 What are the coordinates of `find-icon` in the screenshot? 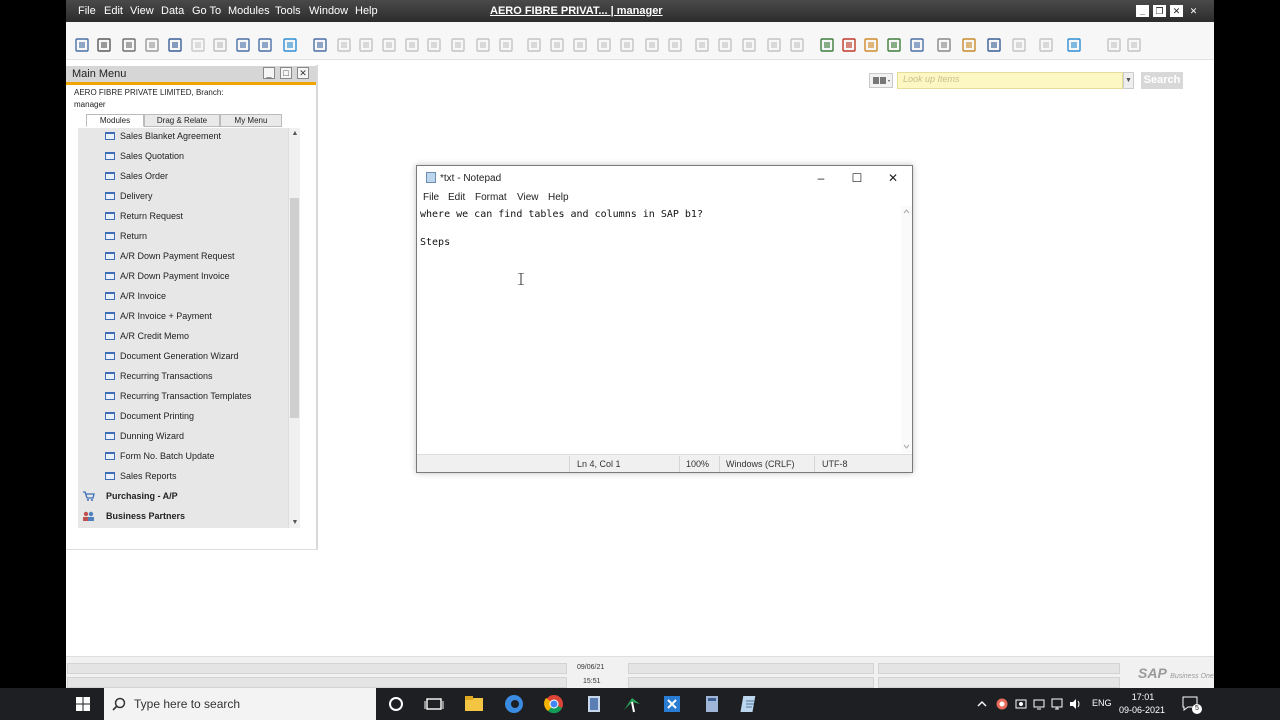 It's located at (265, 45).